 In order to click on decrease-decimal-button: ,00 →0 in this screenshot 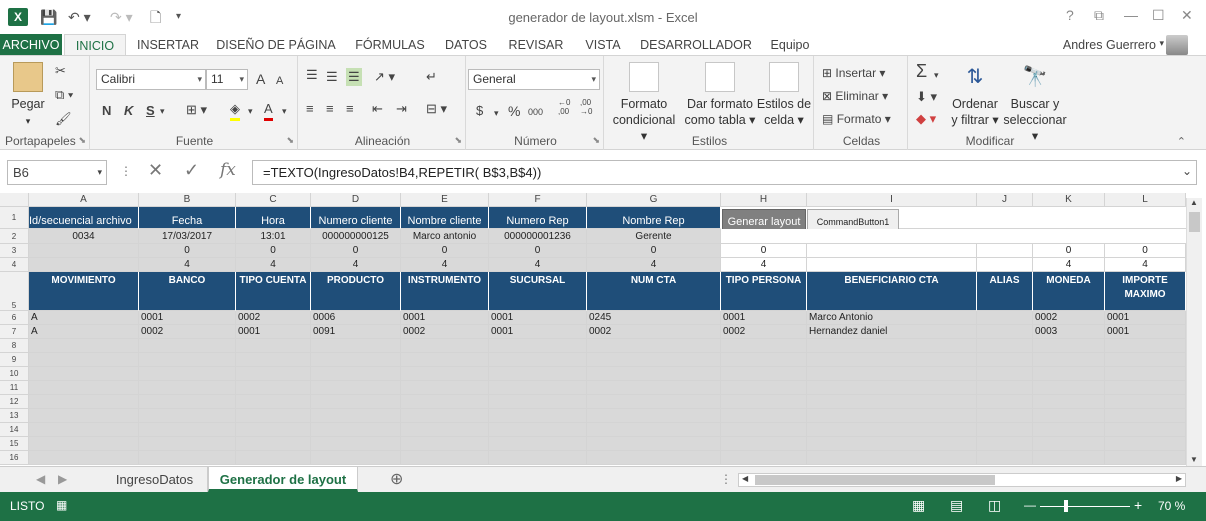, I will do `click(590, 107)`.